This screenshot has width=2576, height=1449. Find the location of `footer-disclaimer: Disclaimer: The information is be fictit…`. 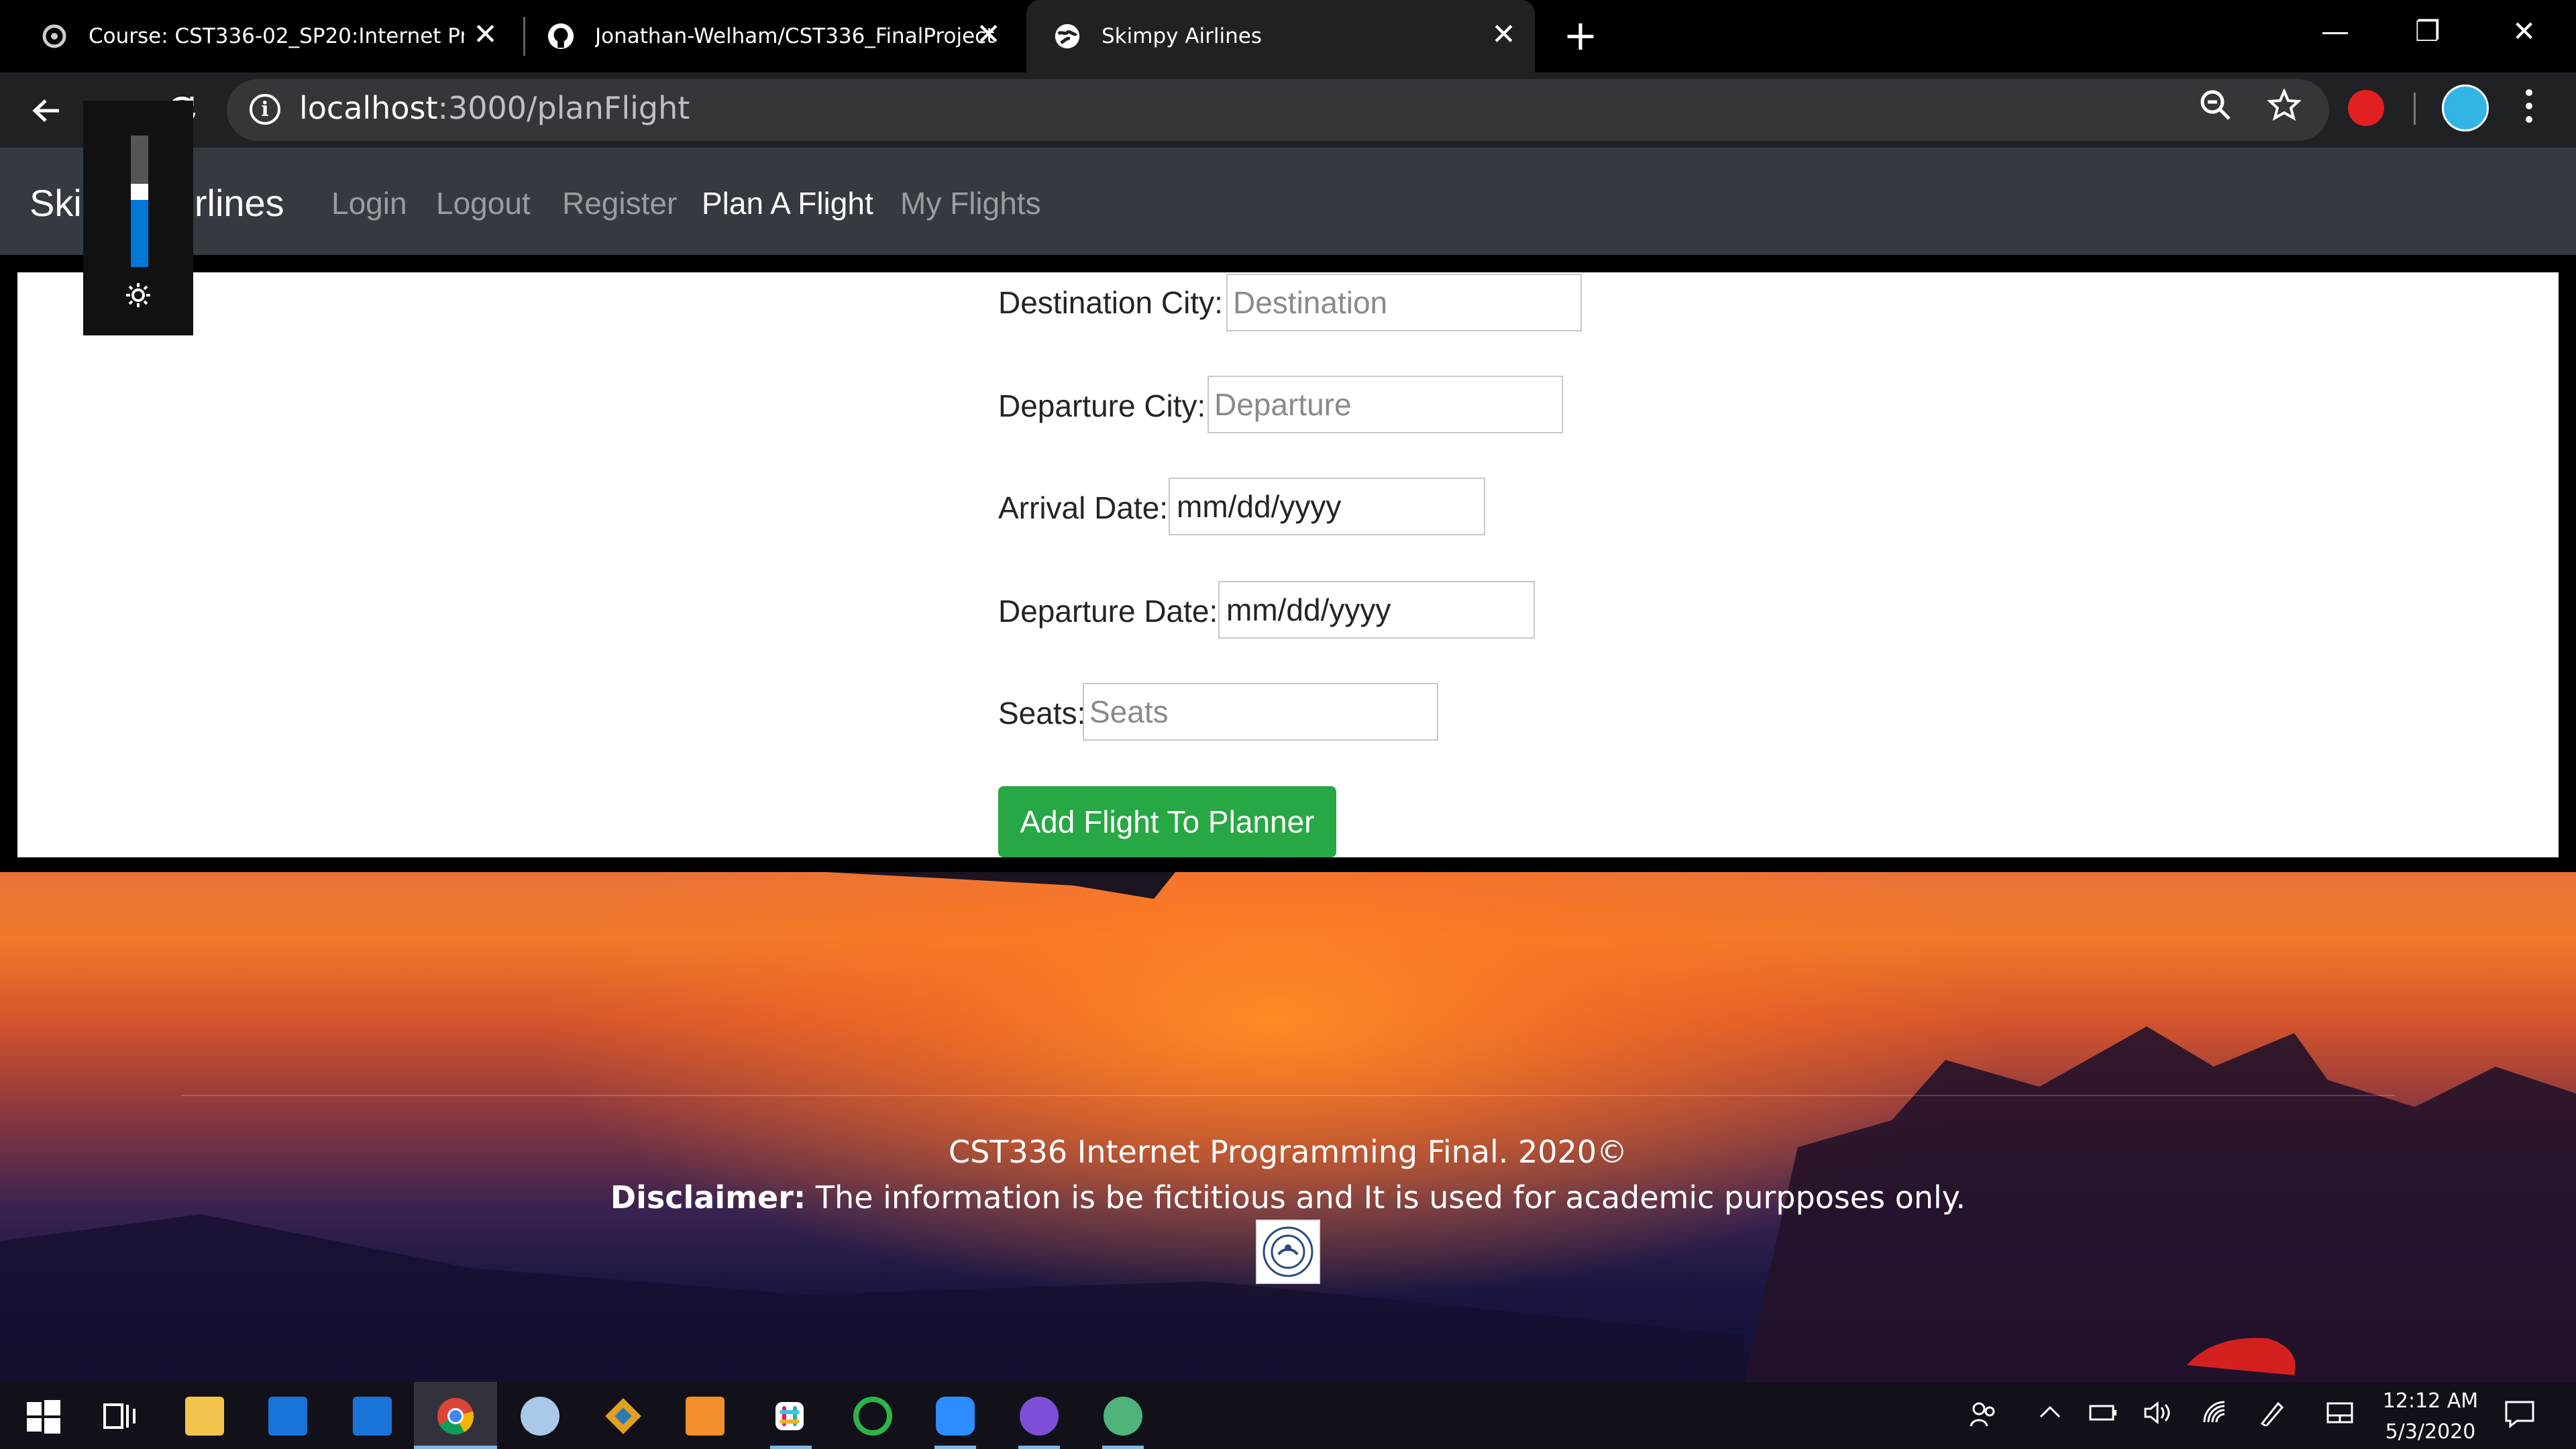

footer-disclaimer: Disclaimer: The information is be fictit… is located at coordinates (1288, 1197).